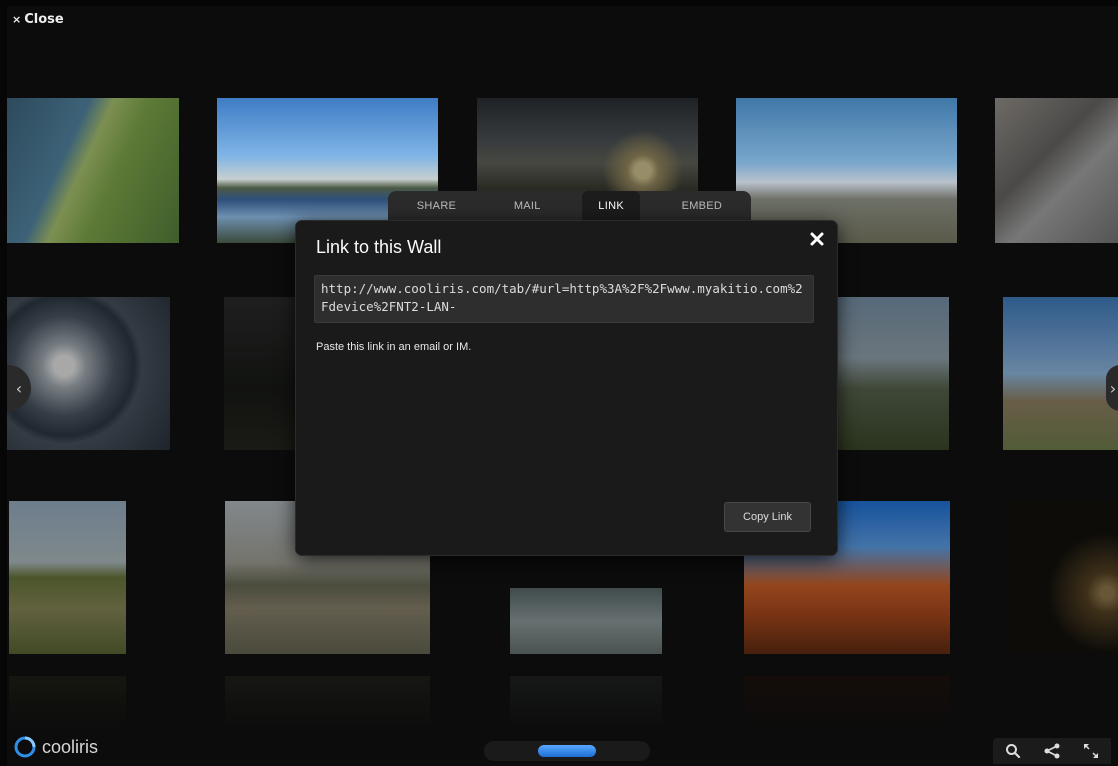 This screenshot has width=1118, height=766. Describe the element at coordinates (527, 206) in the screenshot. I see `tab-mail: MAIL` at that location.